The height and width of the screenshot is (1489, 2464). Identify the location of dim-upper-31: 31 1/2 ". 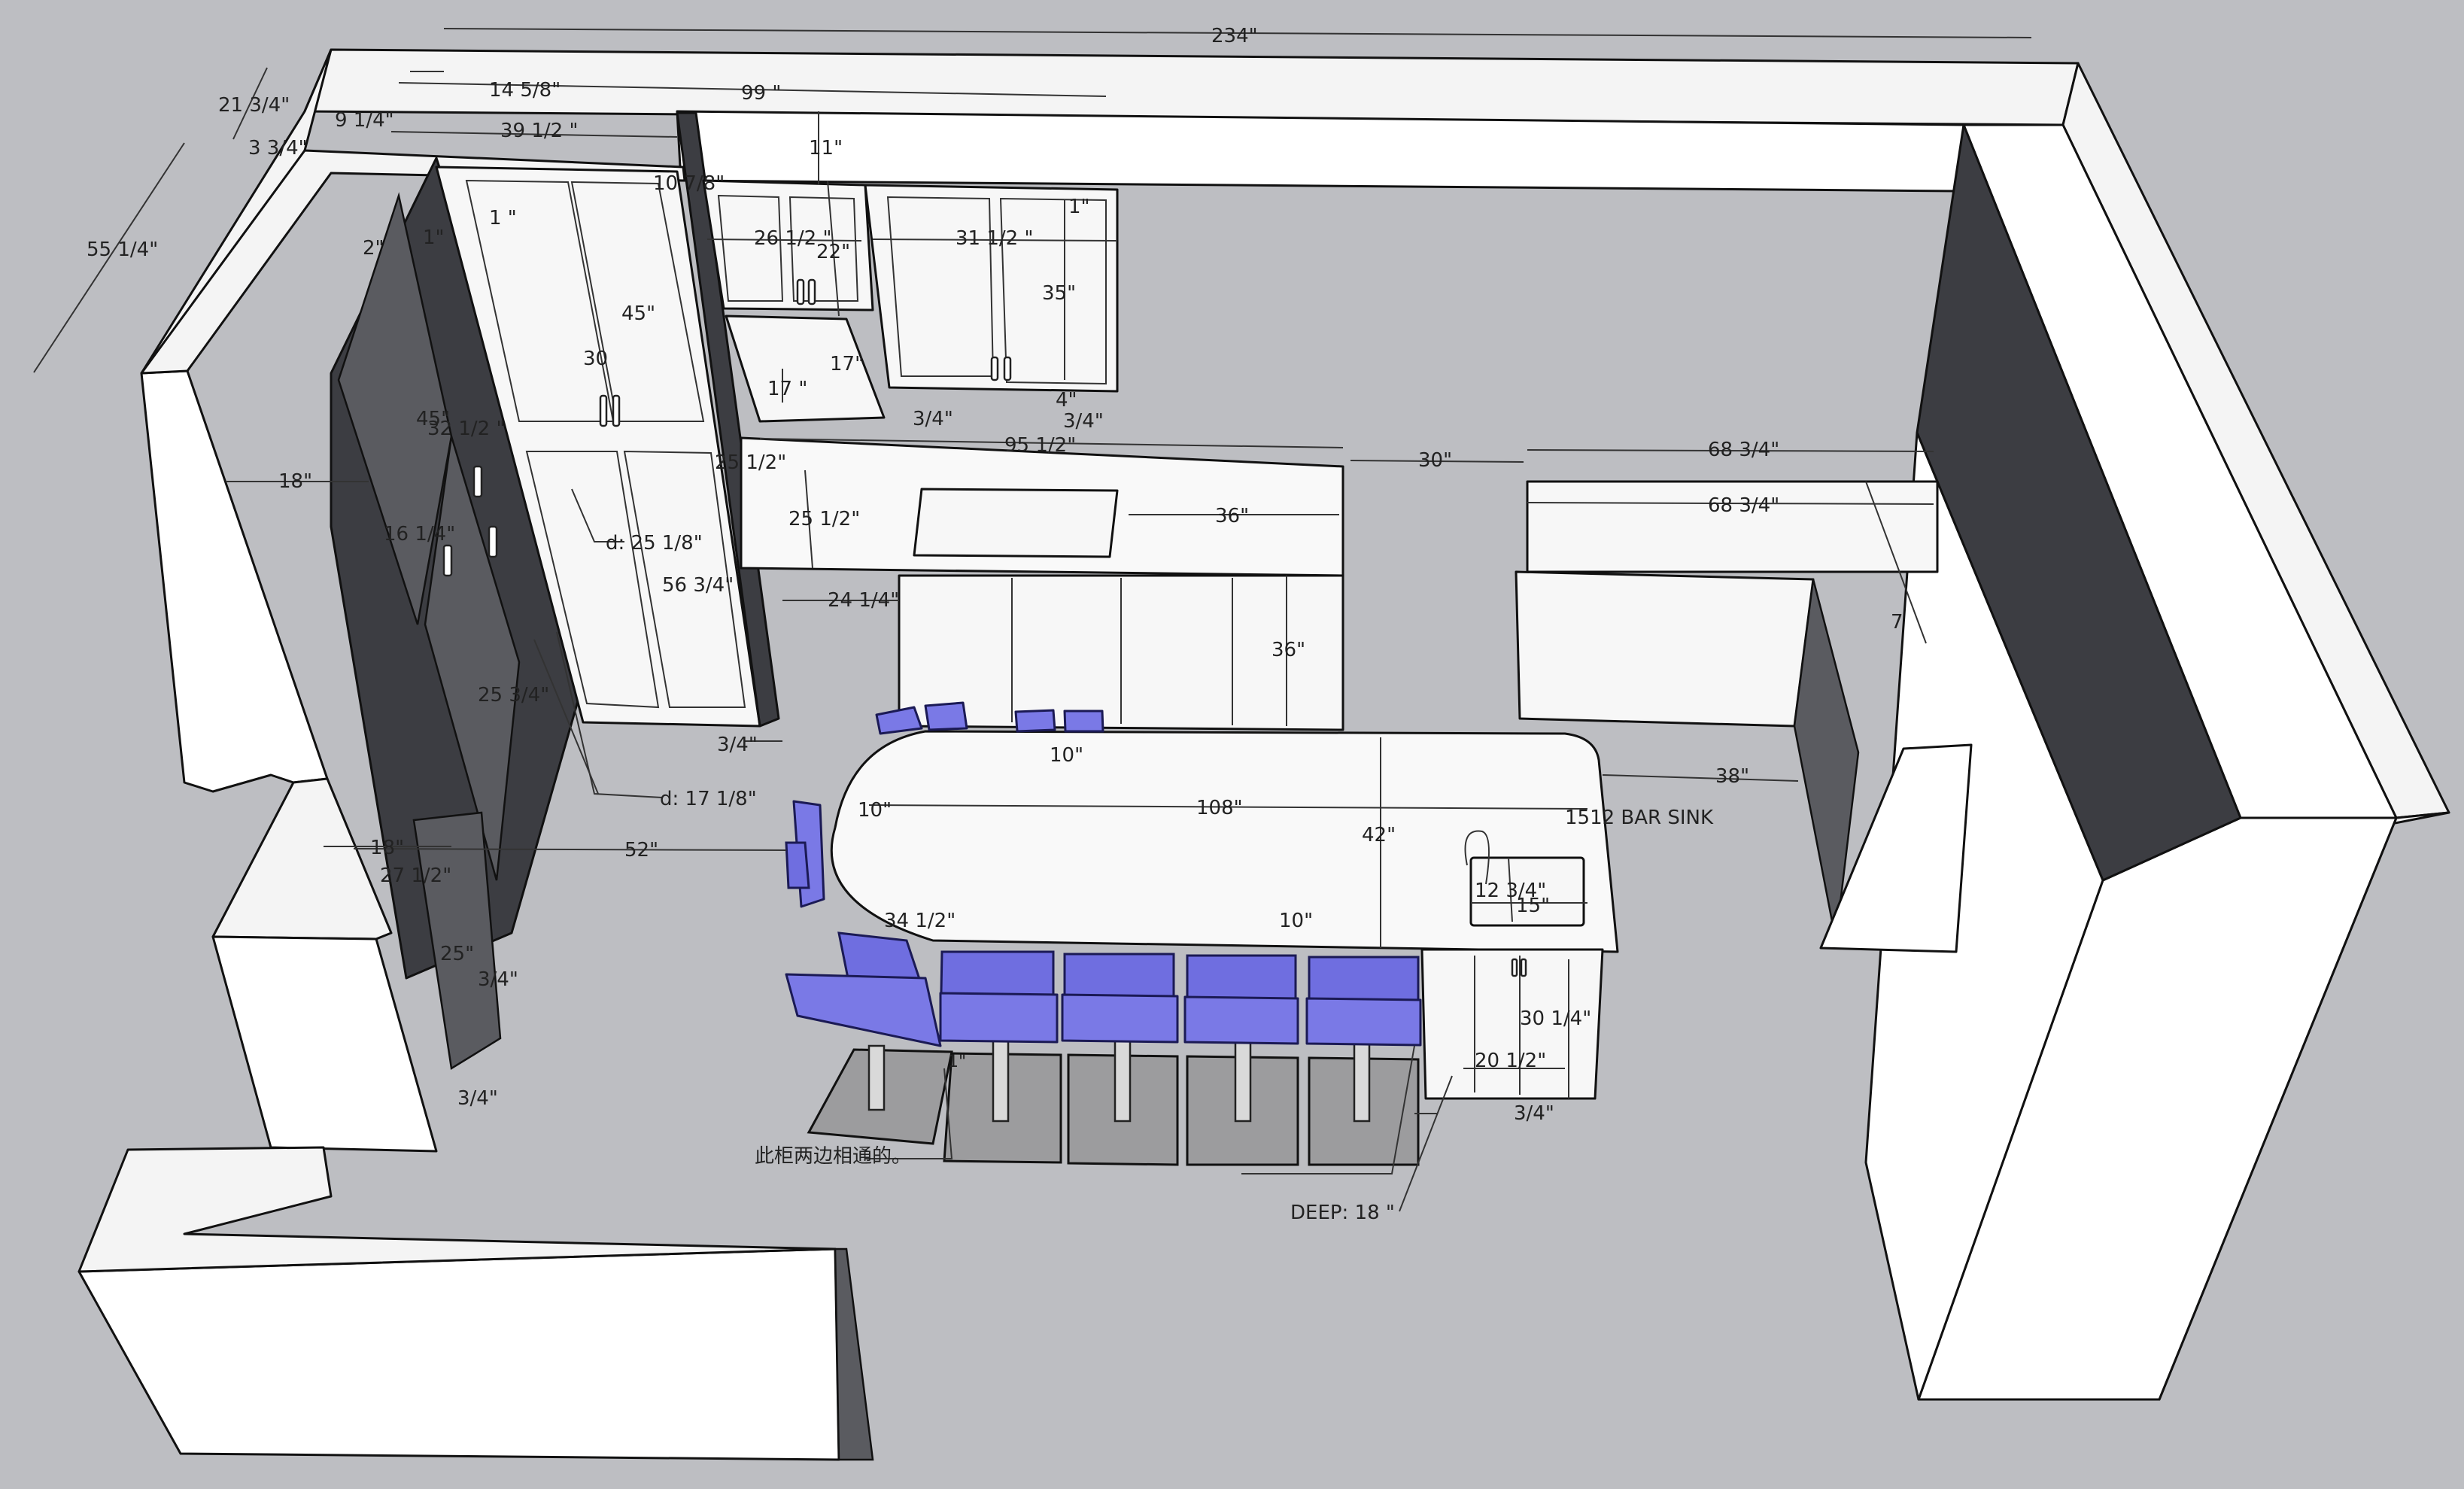
(994, 238).